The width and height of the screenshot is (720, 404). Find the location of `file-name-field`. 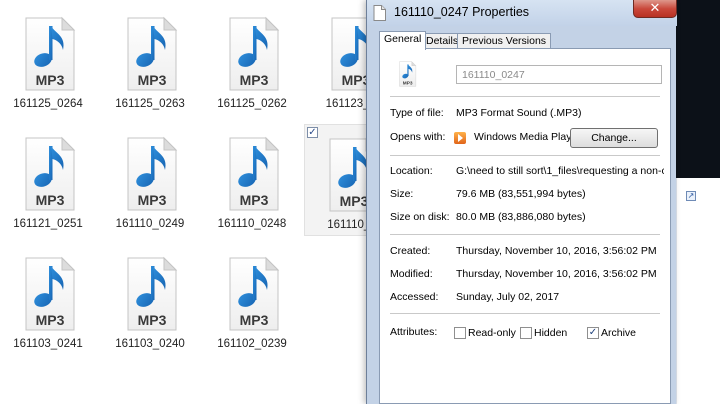

file-name-field is located at coordinates (559, 74).